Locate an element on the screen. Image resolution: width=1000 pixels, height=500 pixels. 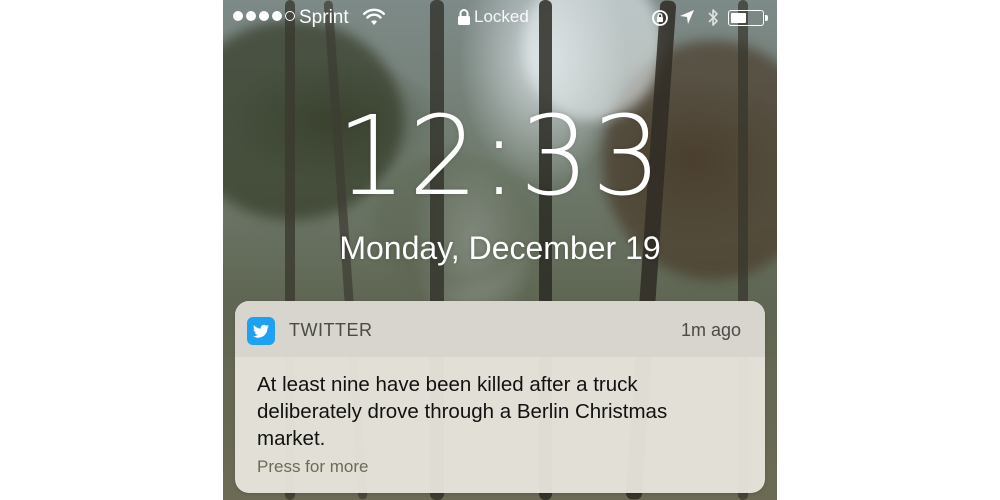
lock-screen-date: Monday, December 19 is located at coordinates (500, 248).